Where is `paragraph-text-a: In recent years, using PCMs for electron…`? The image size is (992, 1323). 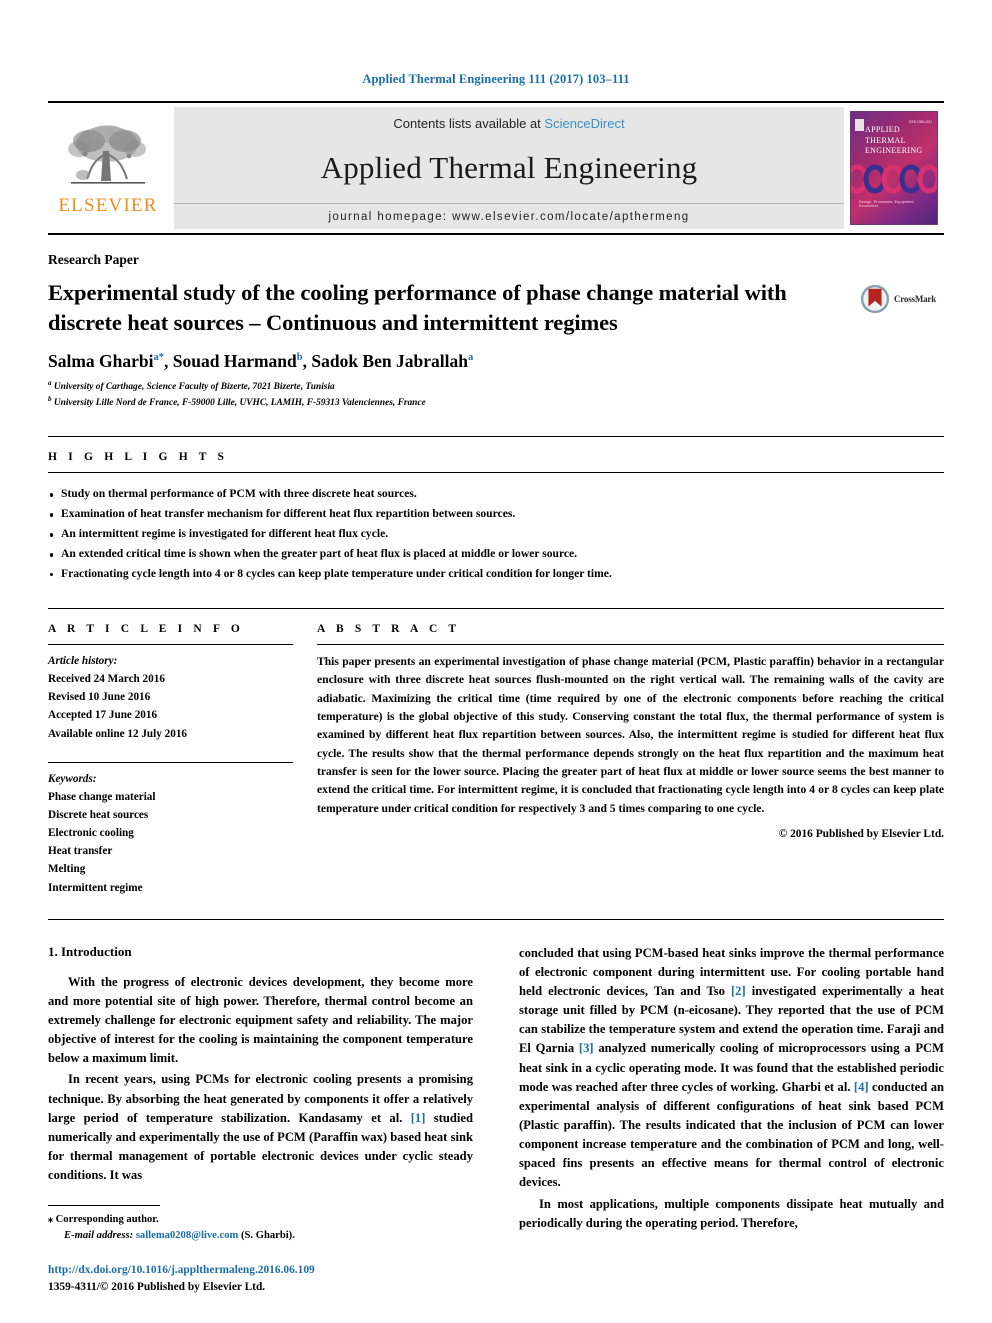
paragraph-text-a: In recent years, using PCMs for electron… is located at coordinates (260, 1098).